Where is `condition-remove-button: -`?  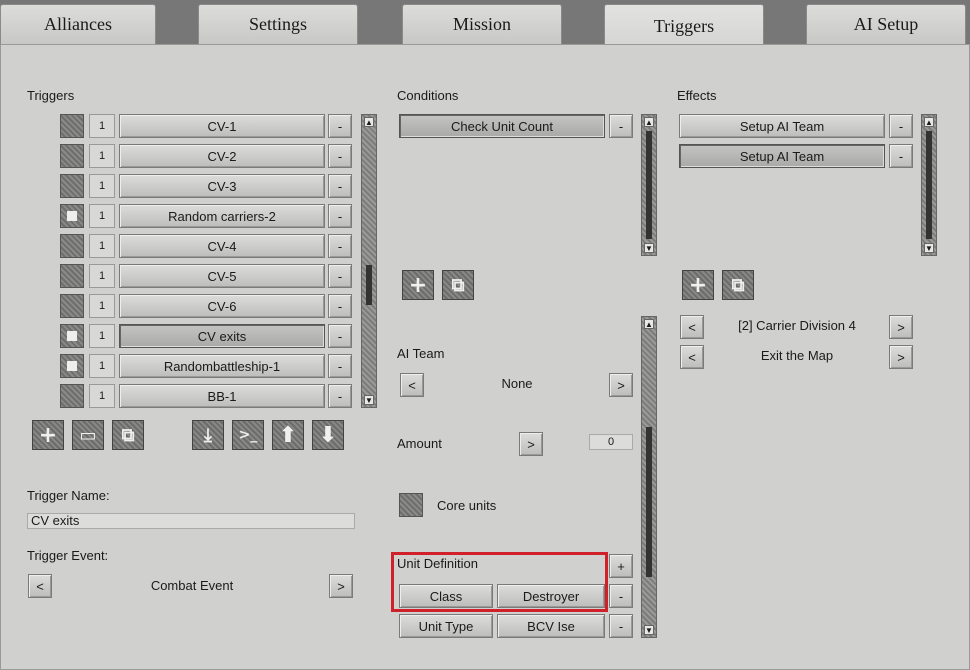
condition-remove-button: - is located at coordinates (621, 126).